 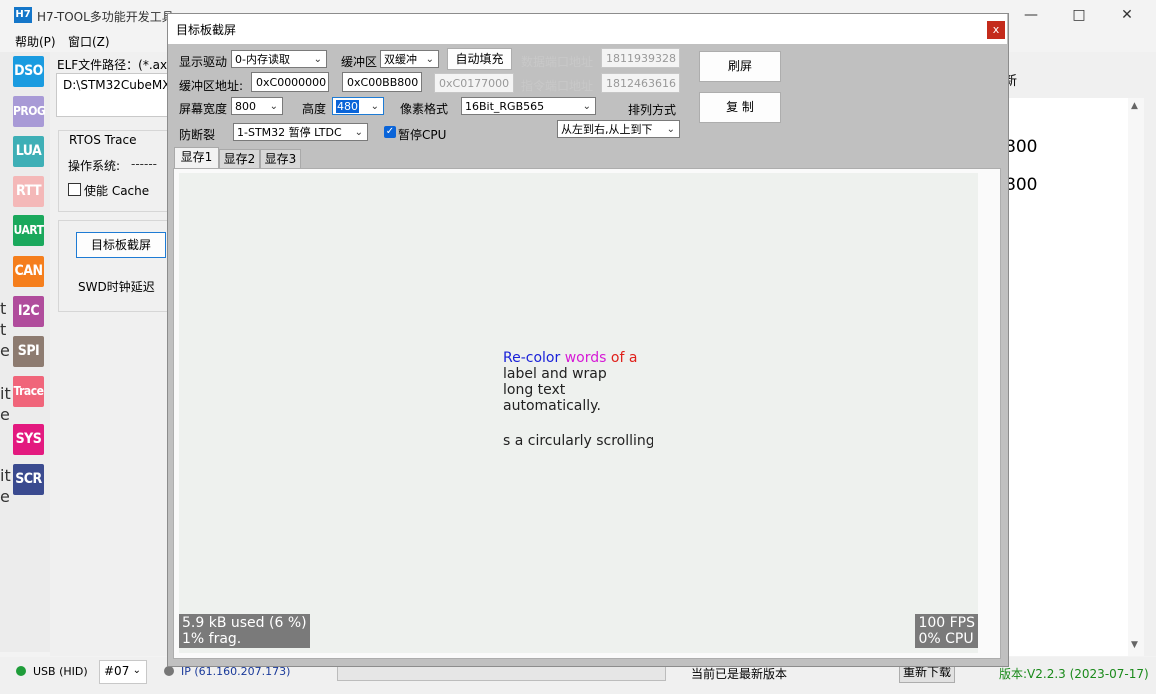 What do you see at coordinates (1127, 15) in the screenshot?
I see `close-window-icon: ✕` at bounding box center [1127, 15].